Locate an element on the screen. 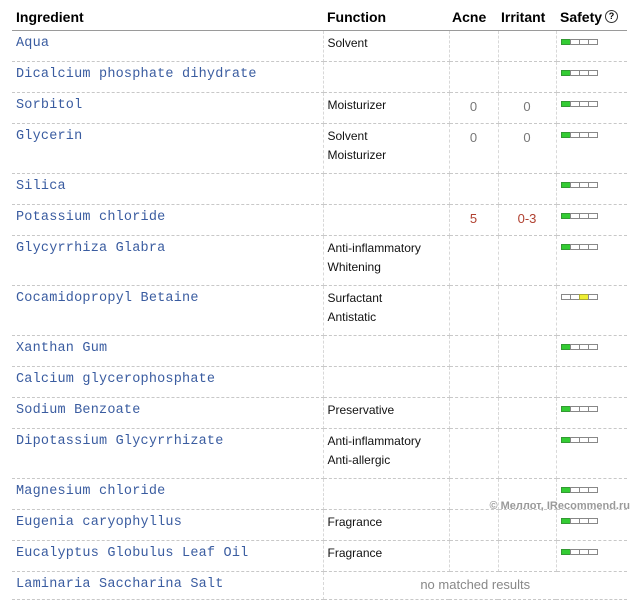 The width and height of the screenshot is (640, 600). ingredient-cell: Calcium glycerophosphate is located at coordinates (168, 382).